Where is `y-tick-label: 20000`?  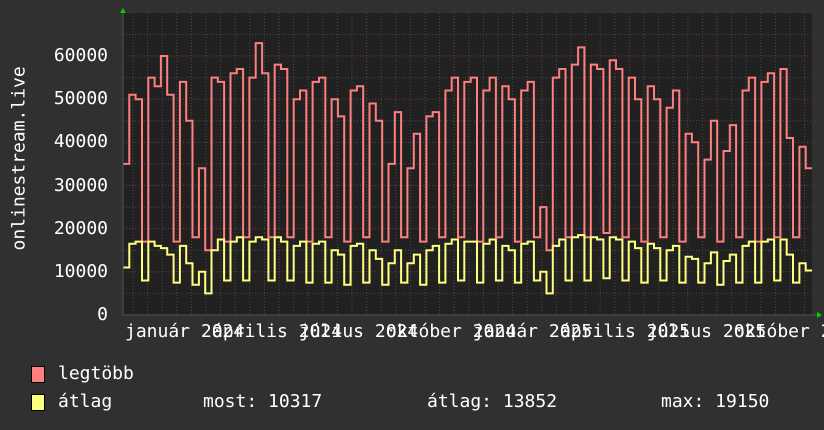
y-tick-label: 20000 is located at coordinates (80, 228).